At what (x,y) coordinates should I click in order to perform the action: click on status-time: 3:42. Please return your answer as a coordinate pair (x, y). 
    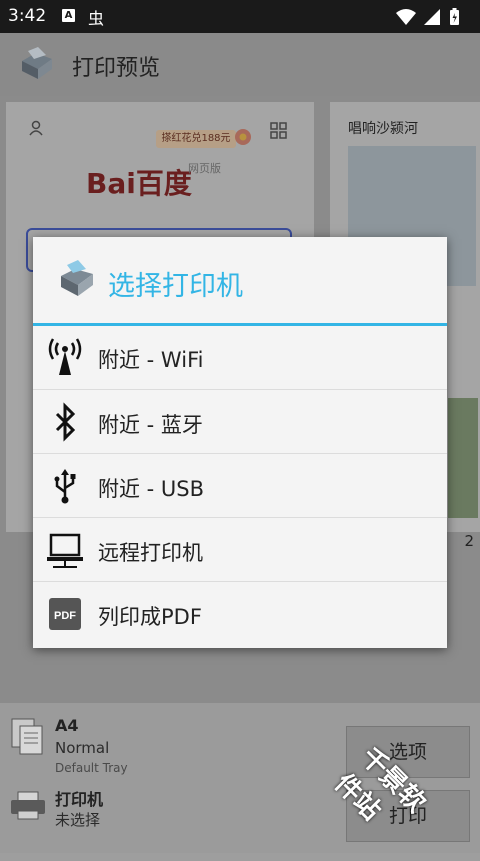
    Looking at the image, I should click on (27, 16).